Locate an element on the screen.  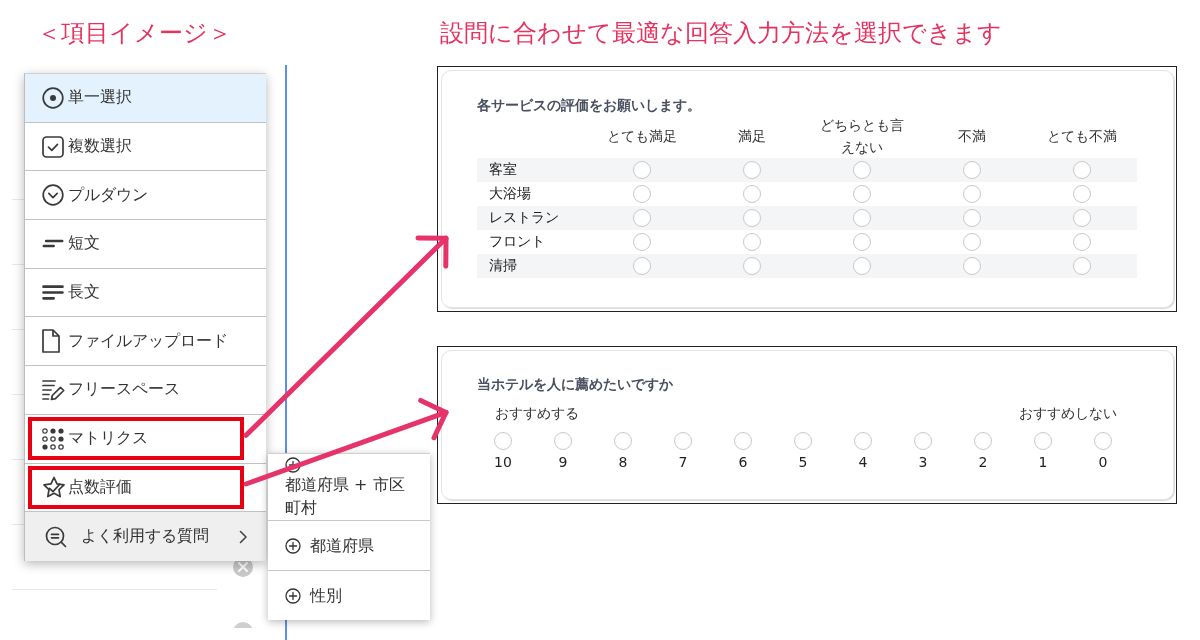
scale-label: 9 is located at coordinates (563, 462).